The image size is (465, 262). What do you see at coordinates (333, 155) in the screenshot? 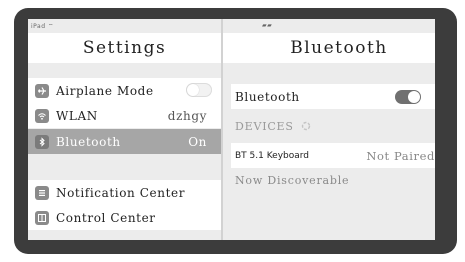
I see `device-row: BT 5.1 Keyboard Not Paired` at bounding box center [333, 155].